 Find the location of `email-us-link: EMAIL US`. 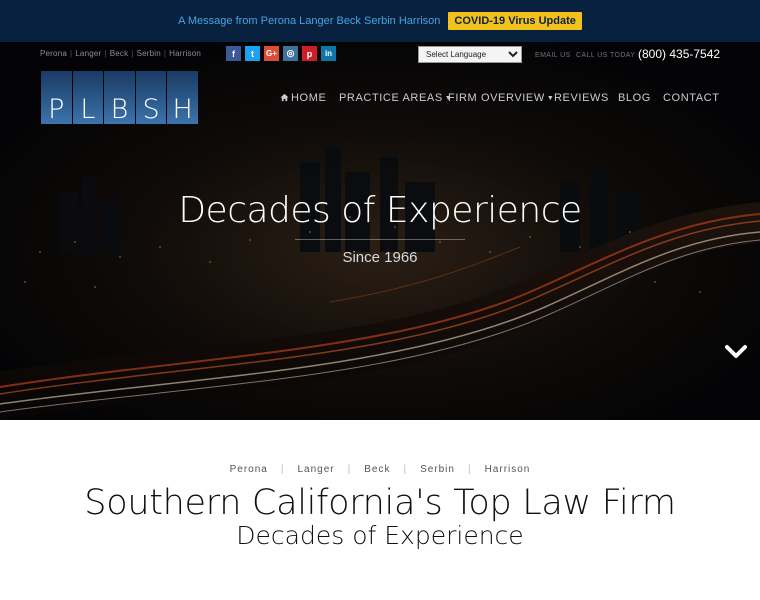

email-us-link: EMAIL US is located at coordinates (553, 55).